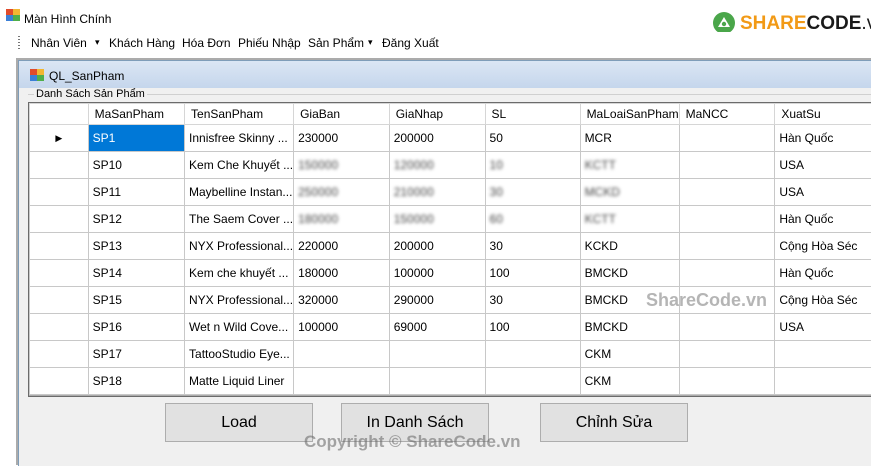 The height and width of the screenshot is (466, 871). What do you see at coordinates (136, 354) in the screenshot?
I see `grid-cell-masanpham: SP17` at bounding box center [136, 354].